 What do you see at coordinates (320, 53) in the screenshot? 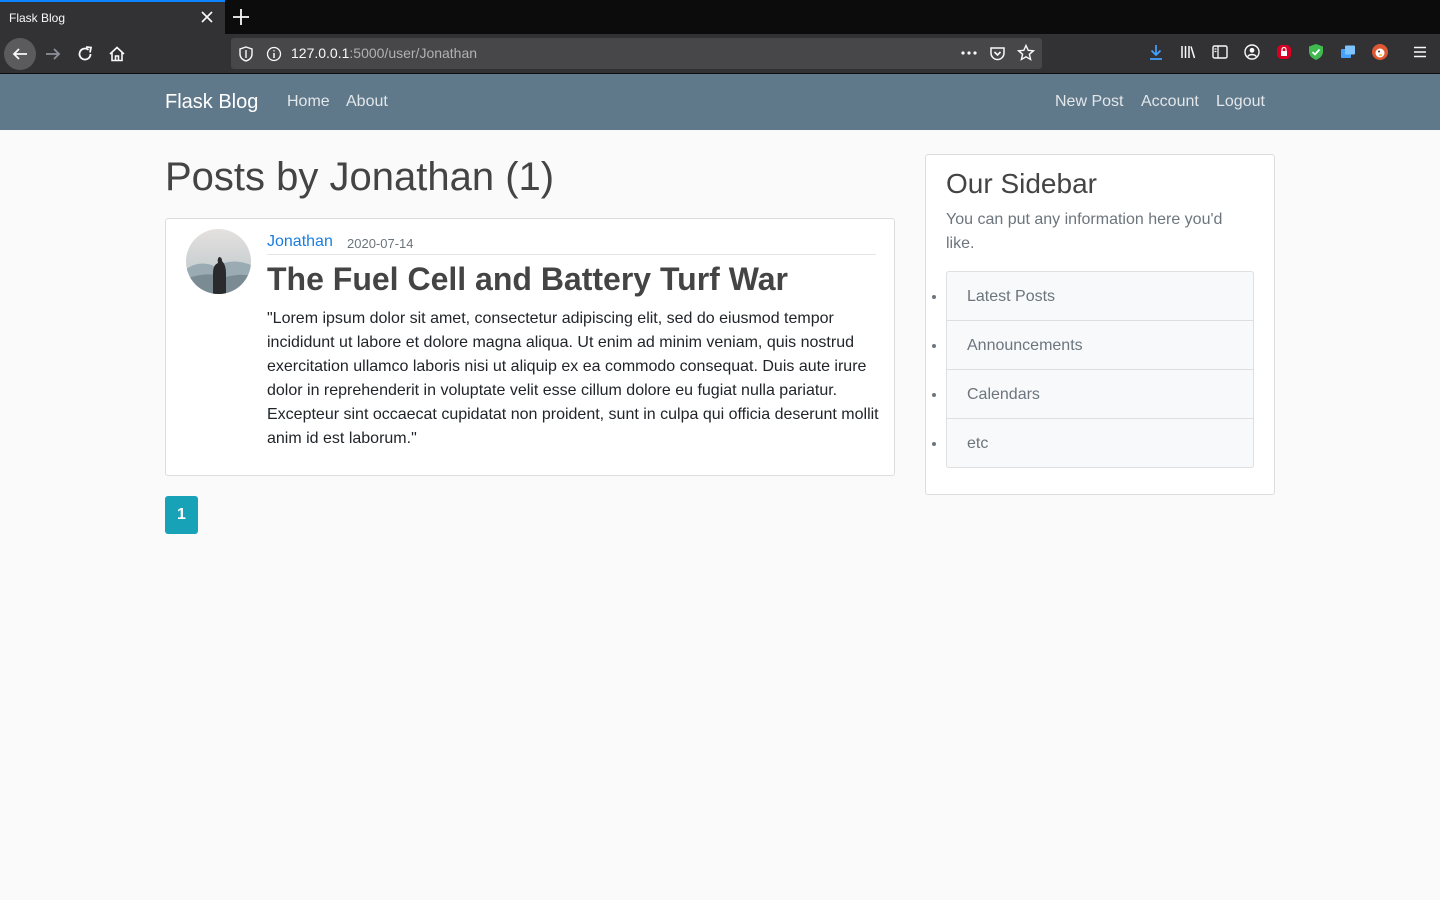
I see `url-host: 127.0.0.1` at bounding box center [320, 53].